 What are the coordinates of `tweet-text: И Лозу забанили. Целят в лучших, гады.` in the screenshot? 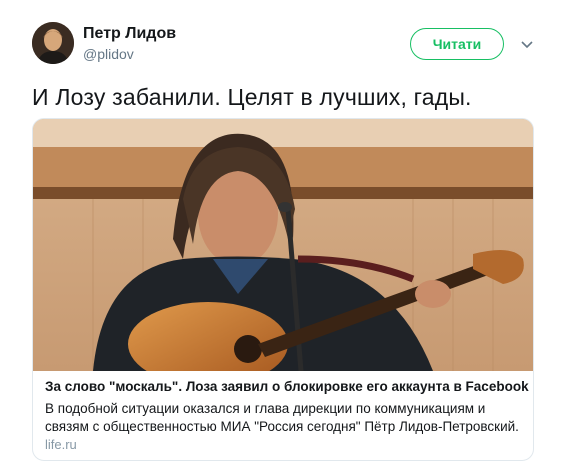 It's located at (252, 97).